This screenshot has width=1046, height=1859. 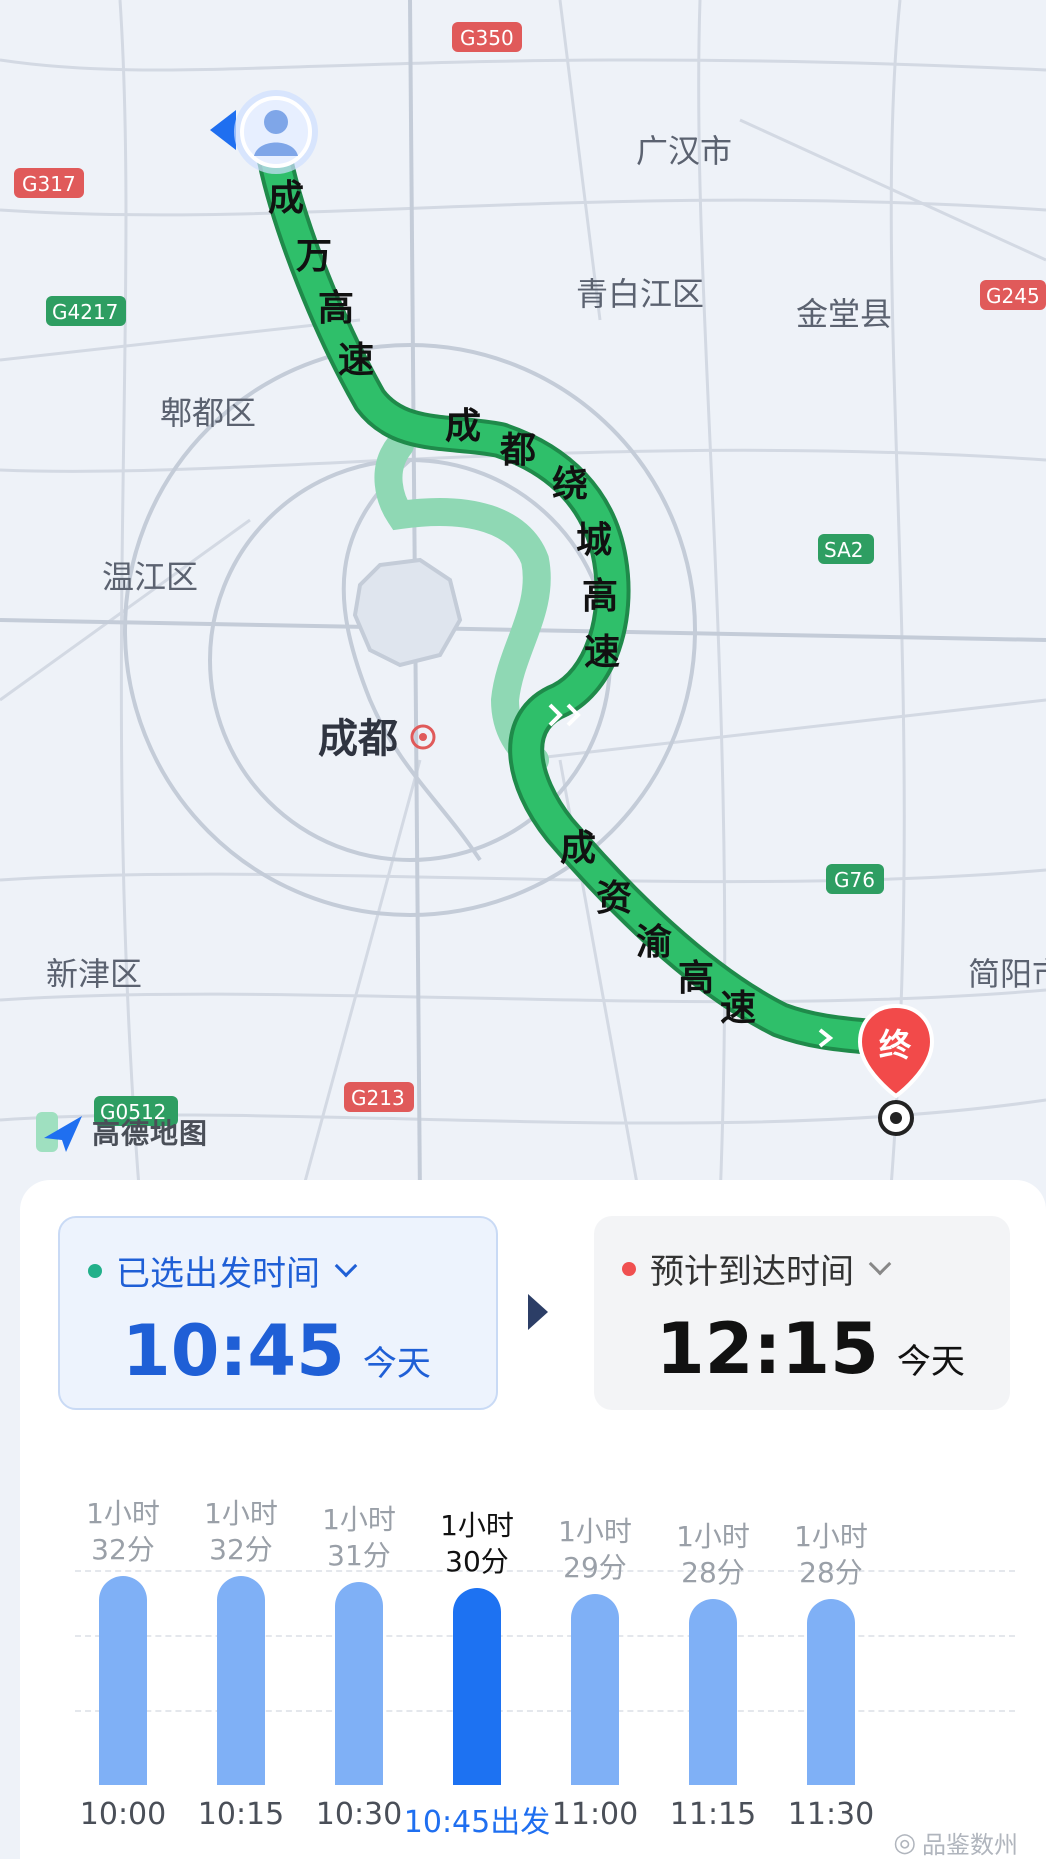 I want to click on bar-duration-minutes: 30分, so click(x=477, y=1561).